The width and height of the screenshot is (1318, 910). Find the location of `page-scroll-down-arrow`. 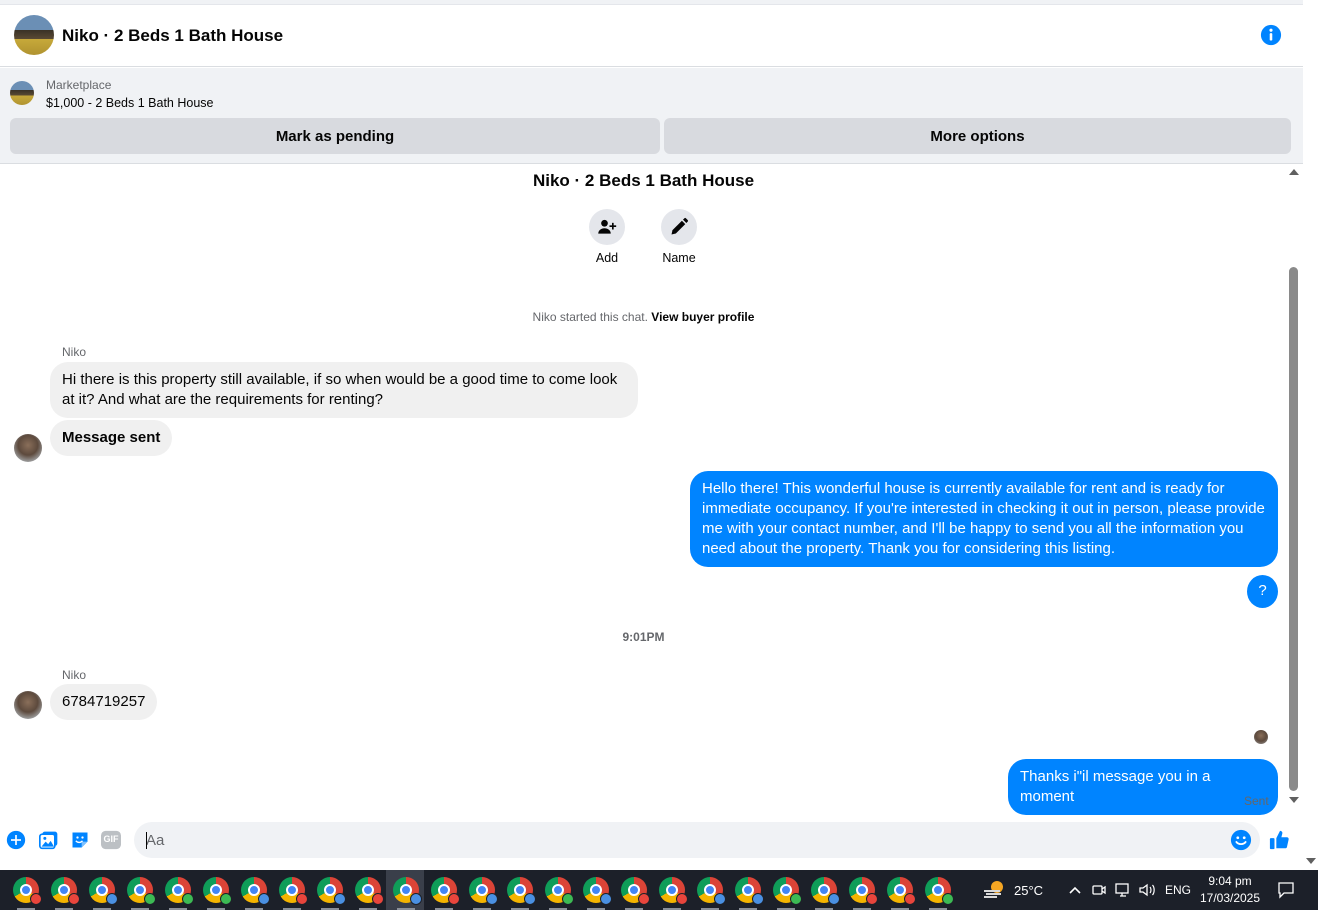

page-scroll-down-arrow is located at coordinates (1311, 861).